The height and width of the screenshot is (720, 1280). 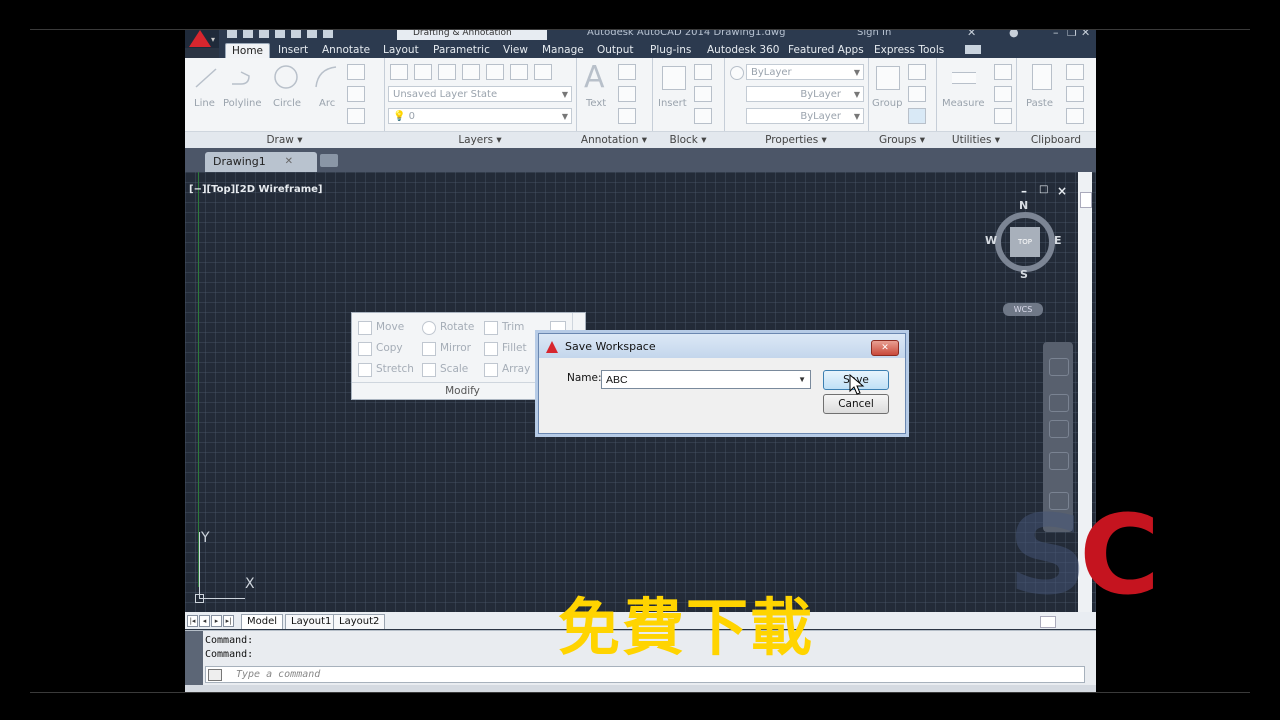 What do you see at coordinates (563, 50) in the screenshot?
I see `tab-manage: Manage` at bounding box center [563, 50].